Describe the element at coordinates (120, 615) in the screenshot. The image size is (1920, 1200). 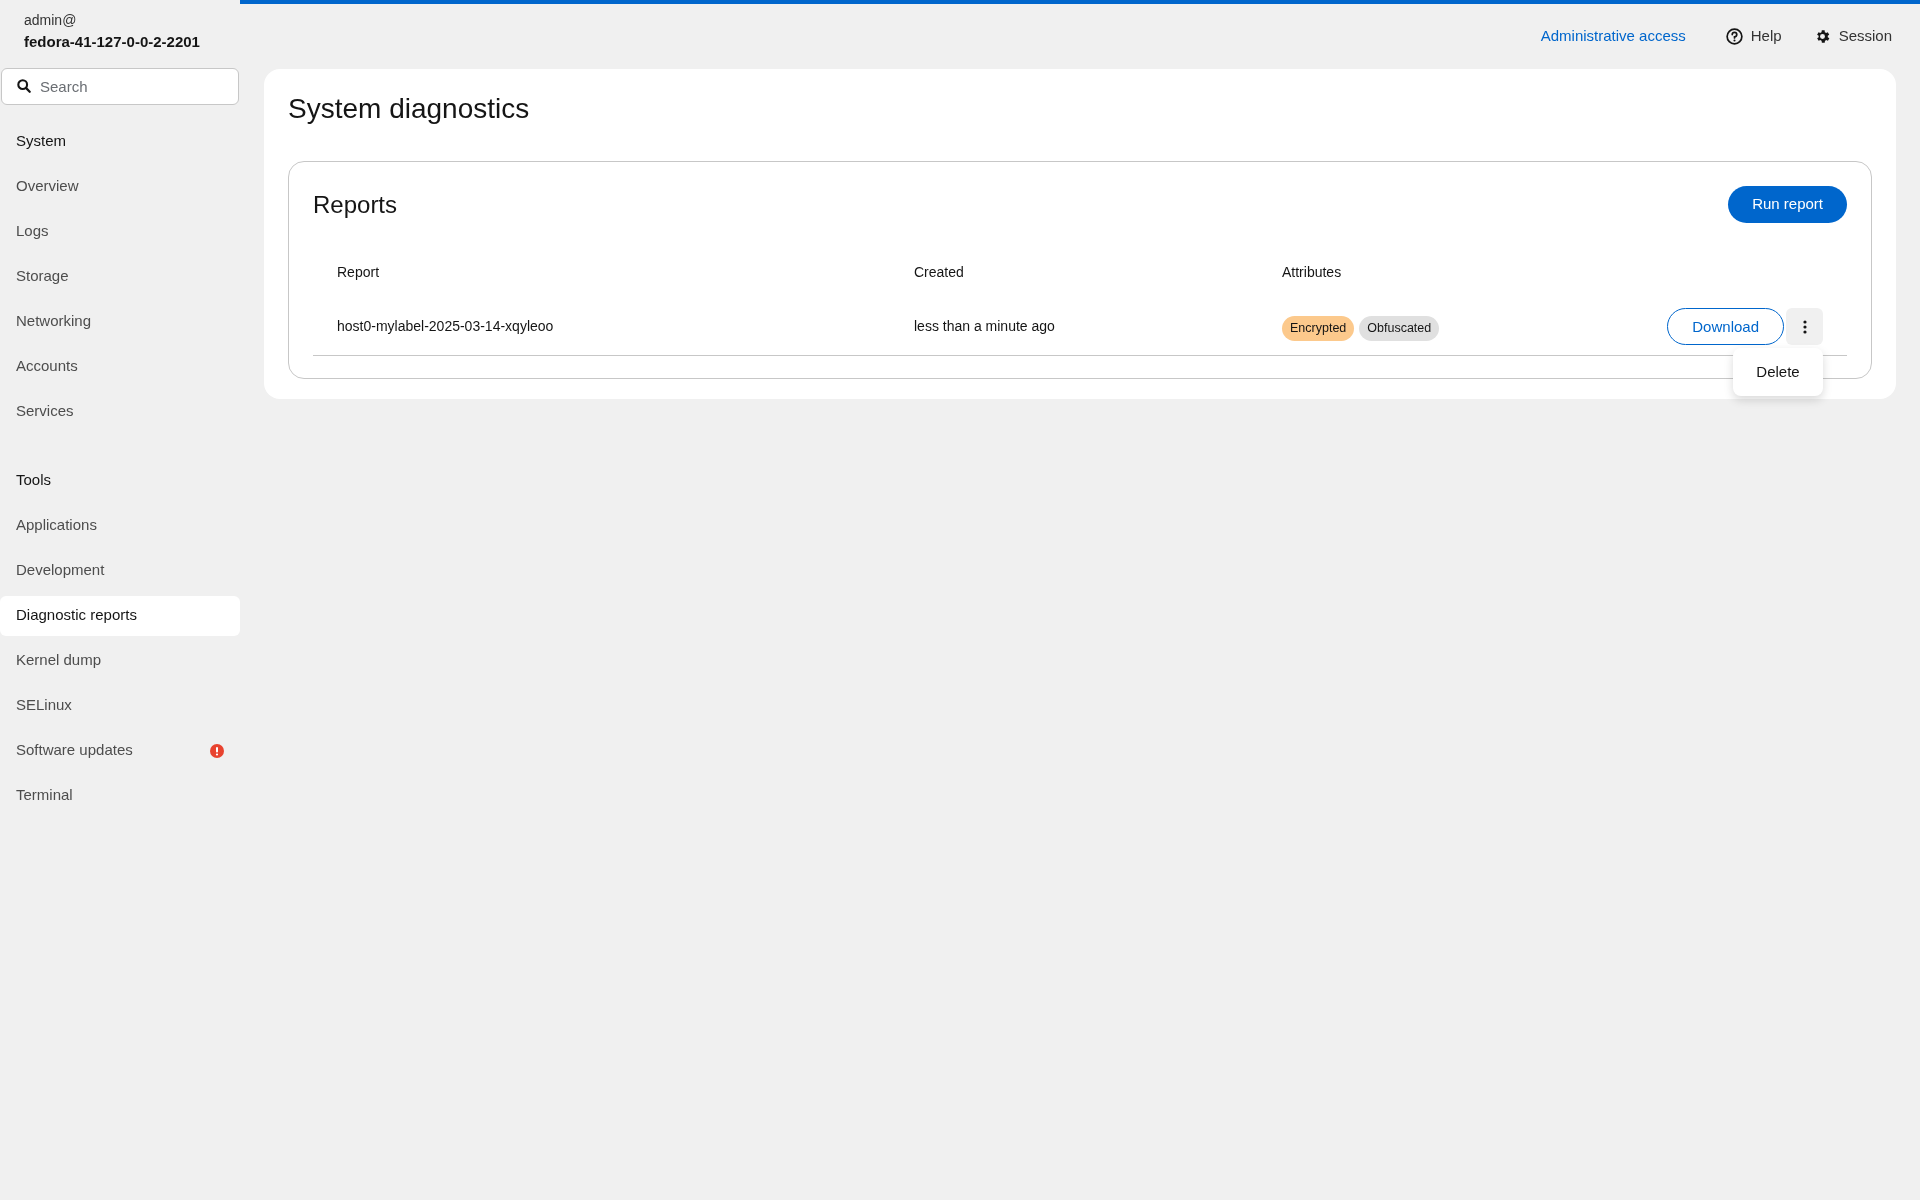
I see `nav-item: Diagnostic reports` at that location.